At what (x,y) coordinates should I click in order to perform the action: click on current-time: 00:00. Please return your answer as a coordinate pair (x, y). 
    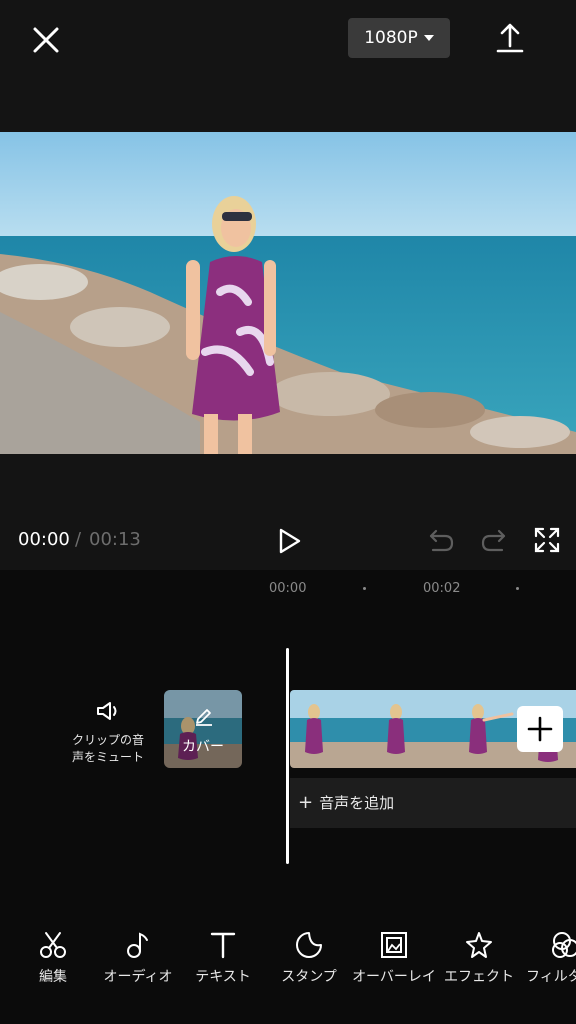
    Looking at the image, I should click on (44, 539).